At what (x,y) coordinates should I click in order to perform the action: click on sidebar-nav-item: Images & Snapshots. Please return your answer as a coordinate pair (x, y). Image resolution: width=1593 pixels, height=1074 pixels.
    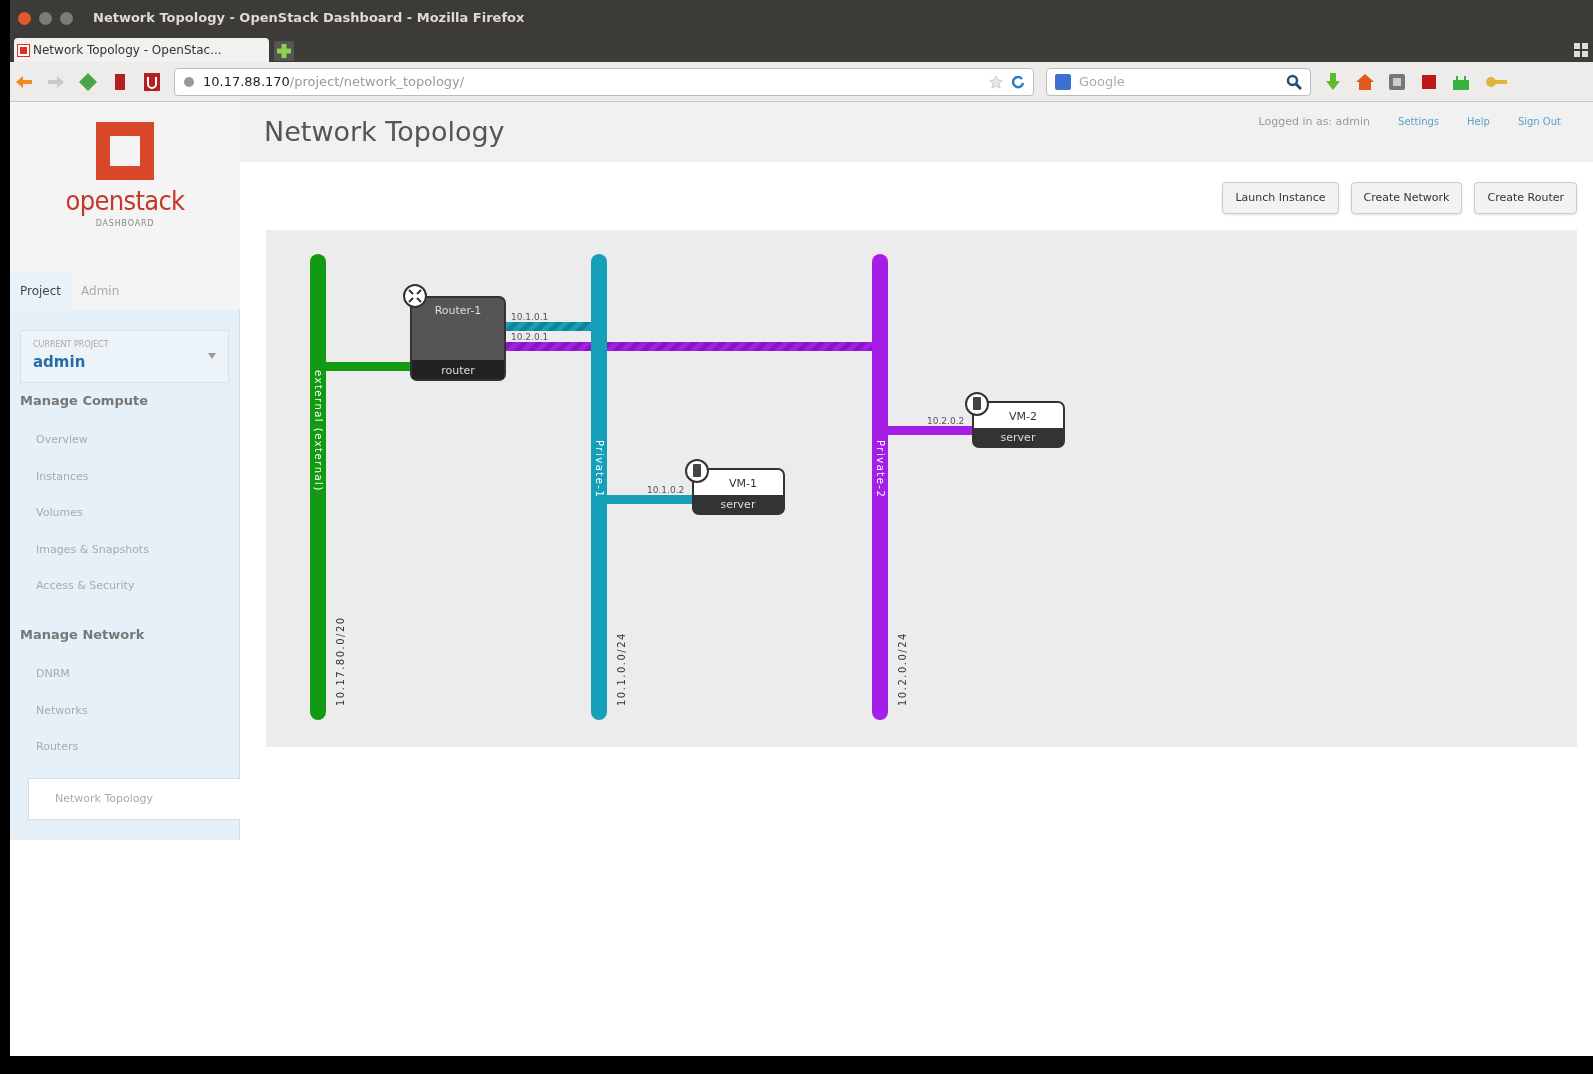
    Looking at the image, I should click on (124, 549).